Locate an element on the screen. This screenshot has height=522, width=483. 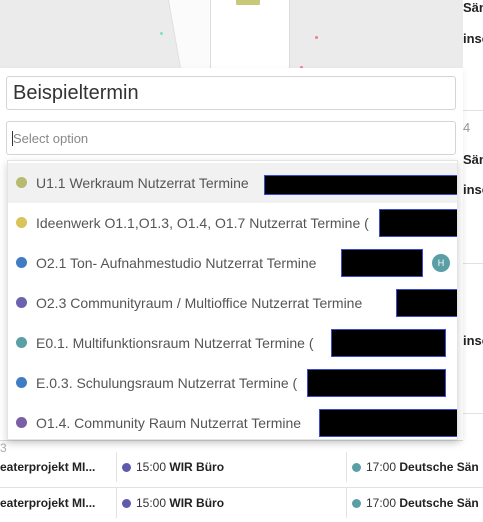
paper-graphic is located at coordinates (250, 37).